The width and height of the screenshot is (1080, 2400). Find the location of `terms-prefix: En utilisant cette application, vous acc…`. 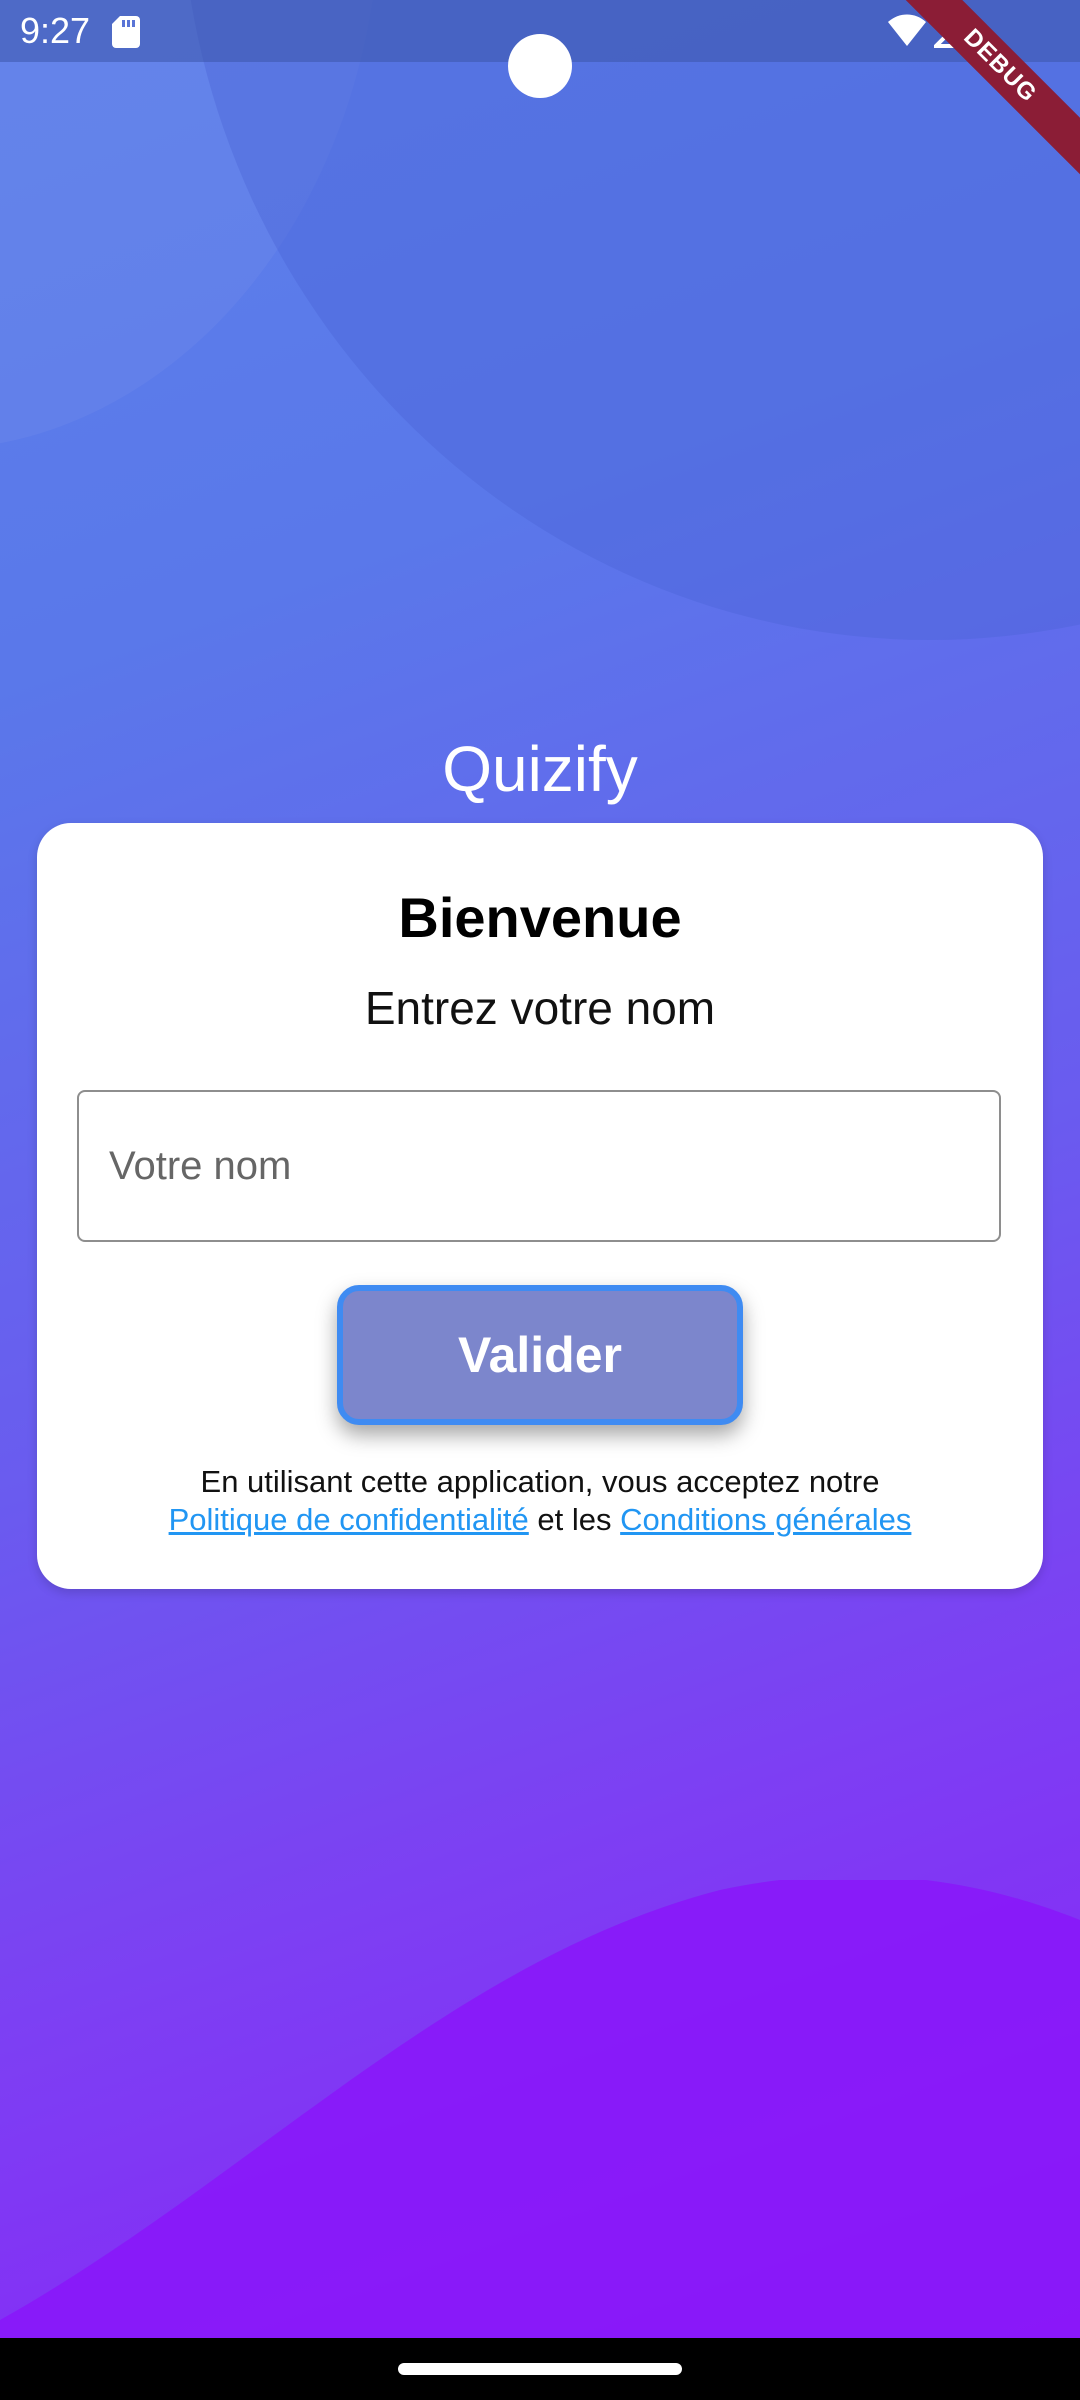

terms-prefix: En utilisant cette application, vous acc… is located at coordinates (540, 1481).